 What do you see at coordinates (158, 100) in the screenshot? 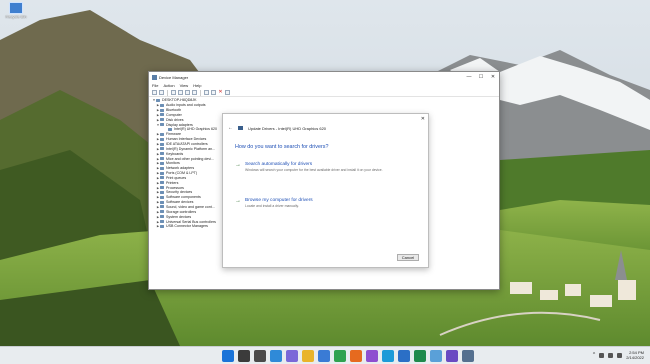
I see `computer-icon` at bounding box center [158, 100].